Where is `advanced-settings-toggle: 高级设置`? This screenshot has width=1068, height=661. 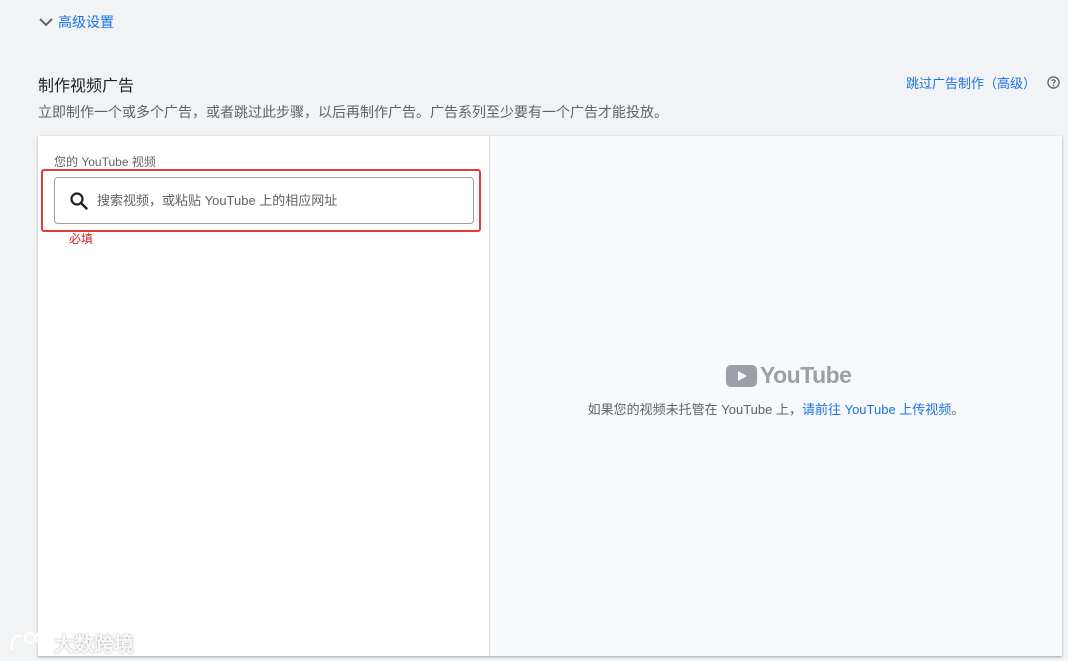 advanced-settings-toggle: 高级设置 is located at coordinates (76, 22).